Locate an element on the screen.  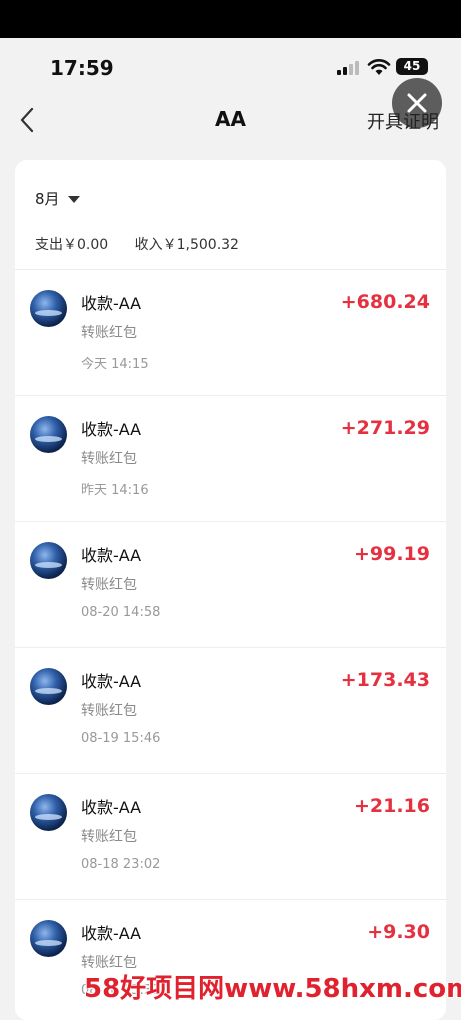
transaction-time: 08-19 15:46 is located at coordinates (121, 738).